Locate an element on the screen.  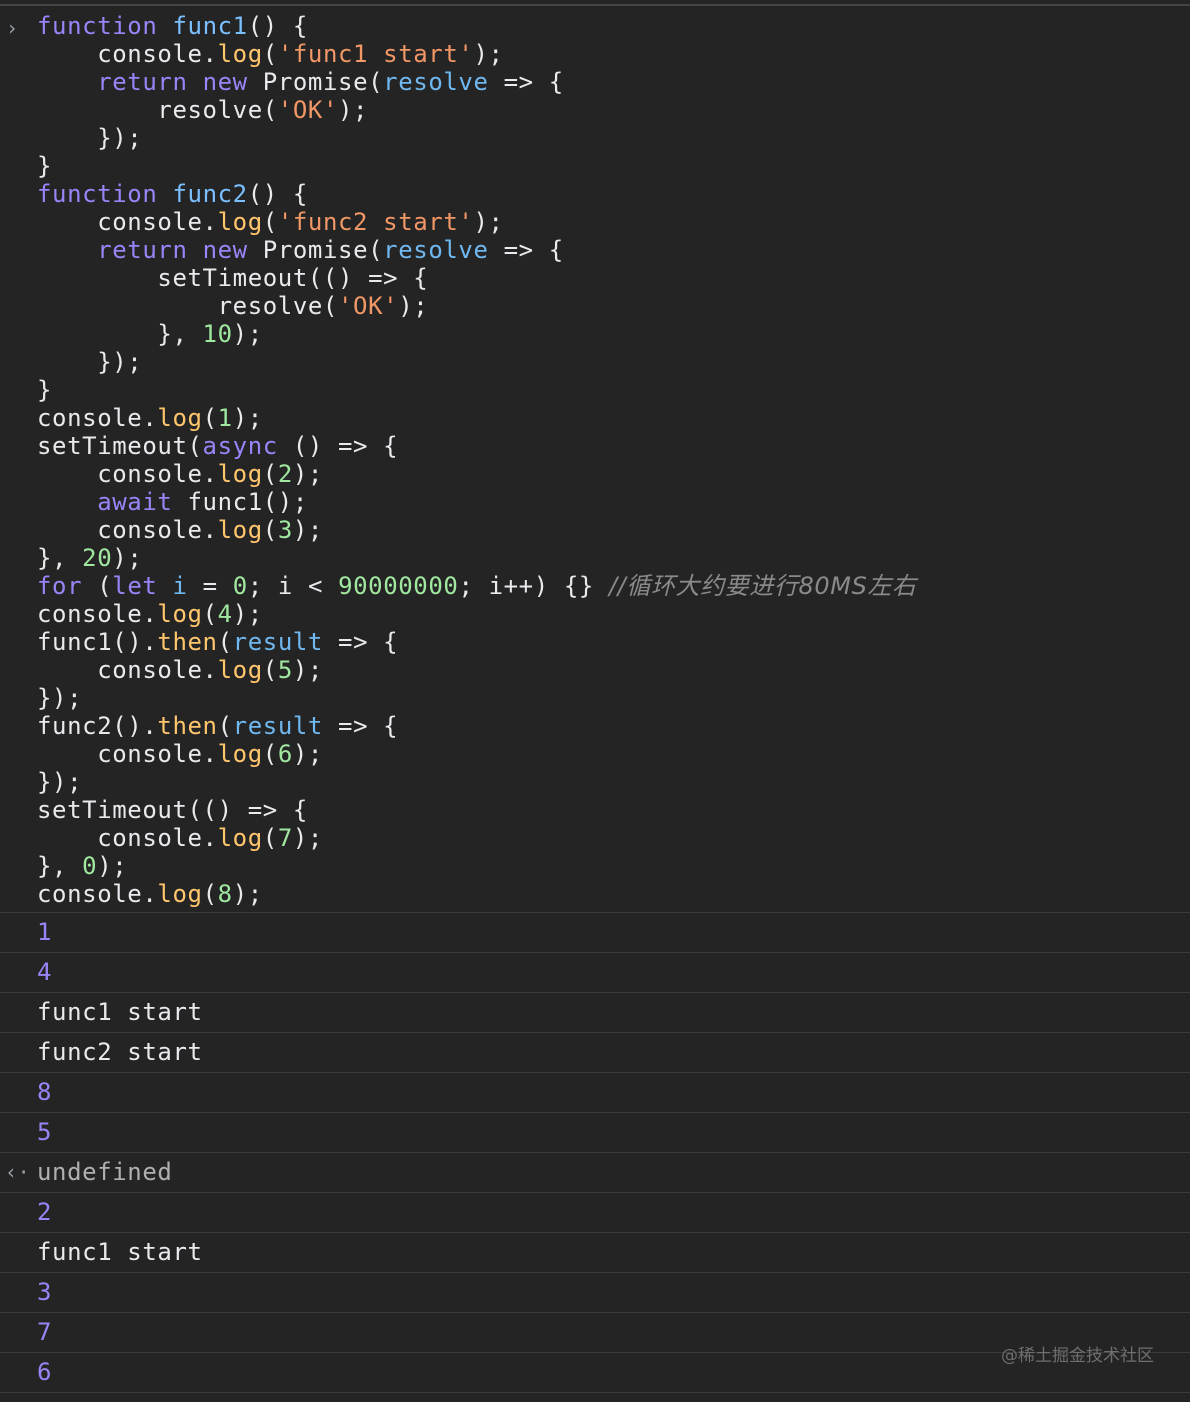
code-line: console.log(5); is located at coordinates (613, 670).